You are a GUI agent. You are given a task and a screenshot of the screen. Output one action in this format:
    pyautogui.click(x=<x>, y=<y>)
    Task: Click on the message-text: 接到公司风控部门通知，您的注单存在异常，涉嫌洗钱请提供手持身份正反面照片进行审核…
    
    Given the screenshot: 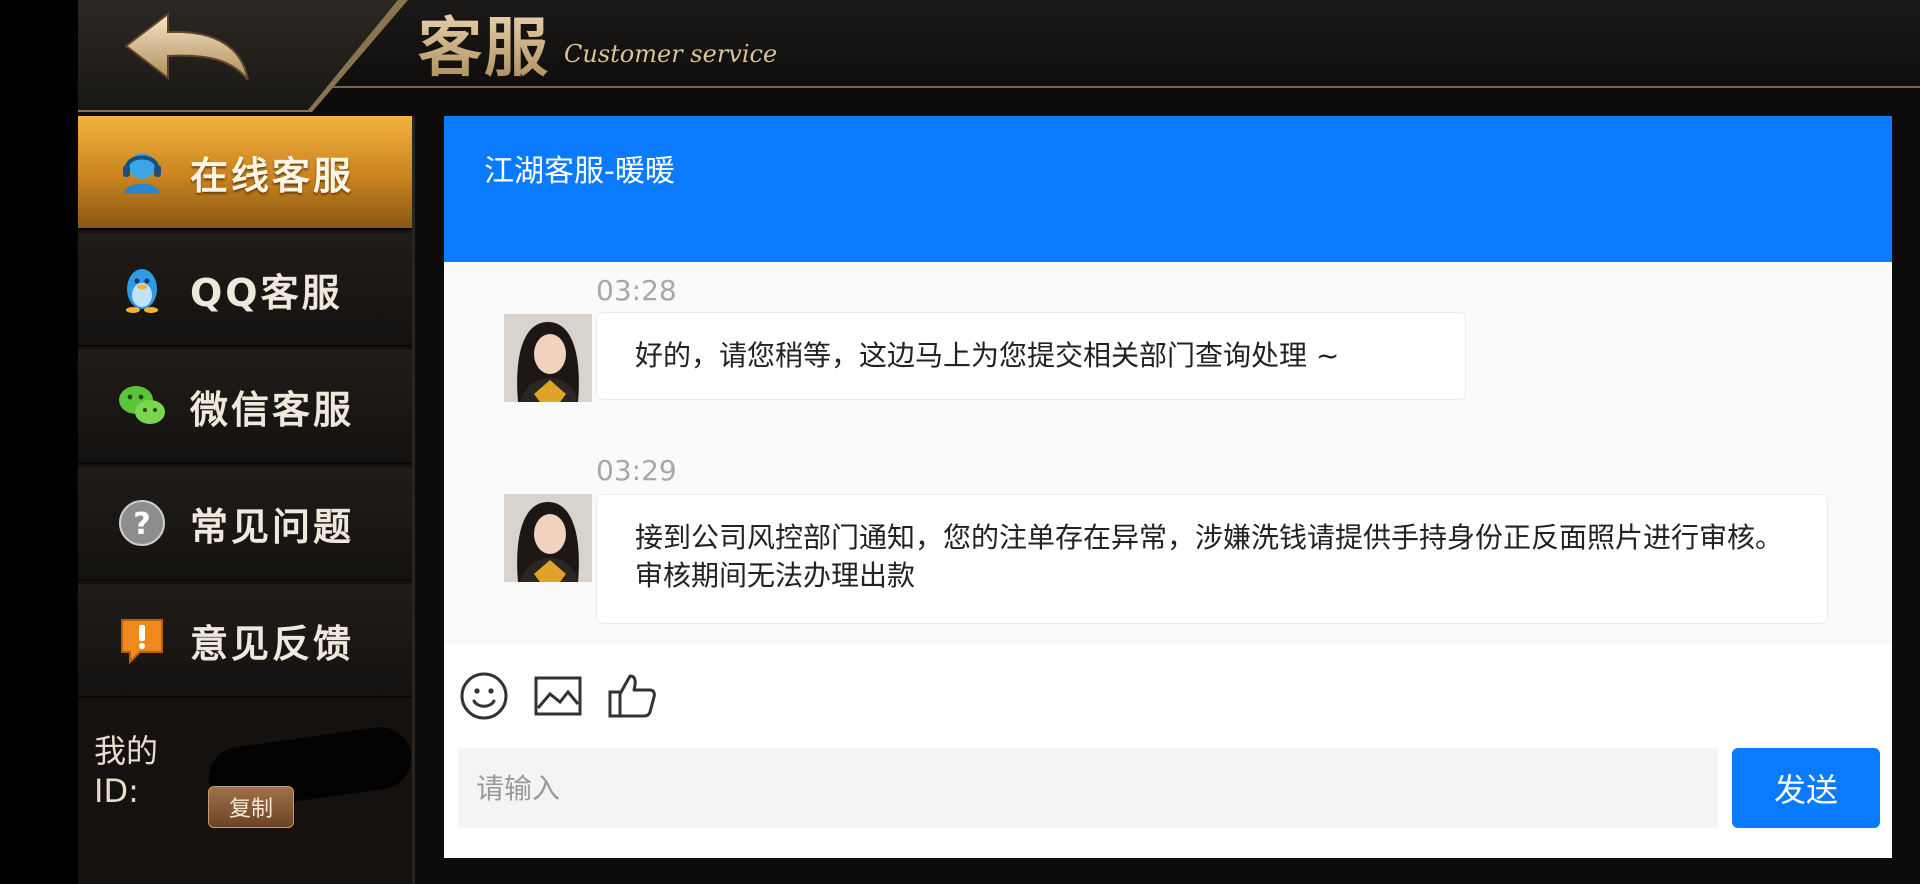 What is the action you would take?
    pyautogui.click(x=1209, y=556)
    